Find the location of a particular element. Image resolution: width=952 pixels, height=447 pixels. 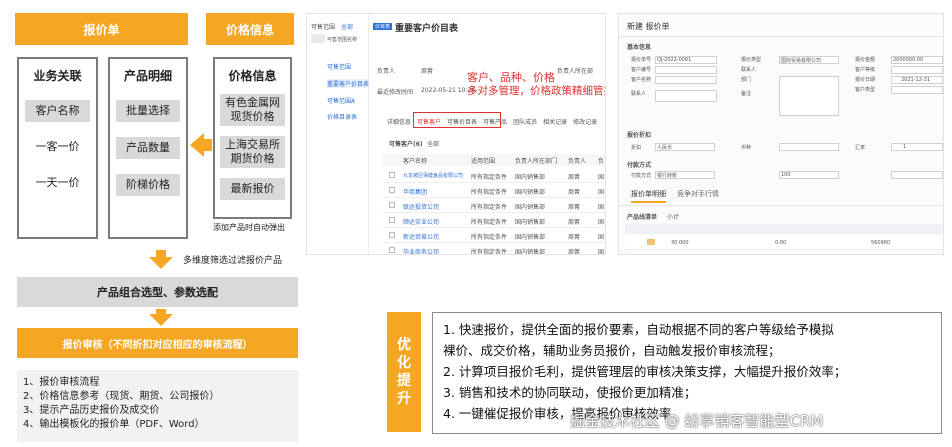

cell: 顺达实业公司 is located at coordinates (421, 221).